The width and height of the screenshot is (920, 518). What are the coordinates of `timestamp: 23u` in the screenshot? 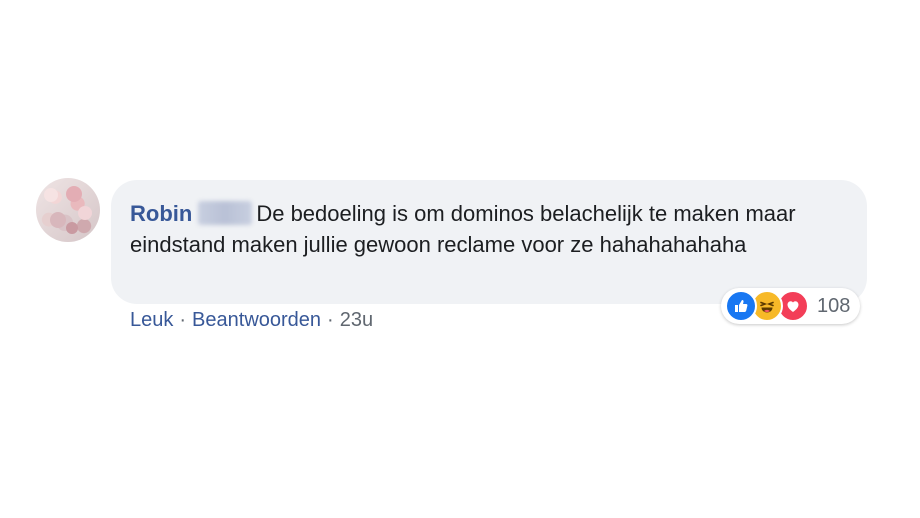 It's located at (356, 320).